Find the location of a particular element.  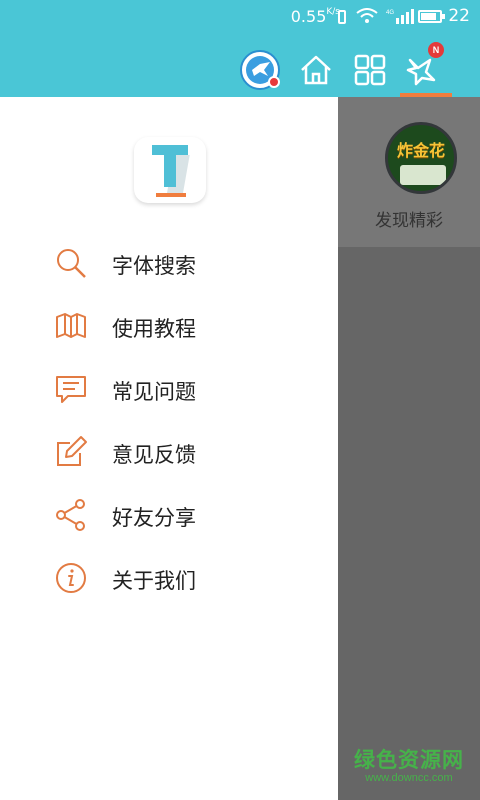

wifi-icon is located at coordinates (367, 15).